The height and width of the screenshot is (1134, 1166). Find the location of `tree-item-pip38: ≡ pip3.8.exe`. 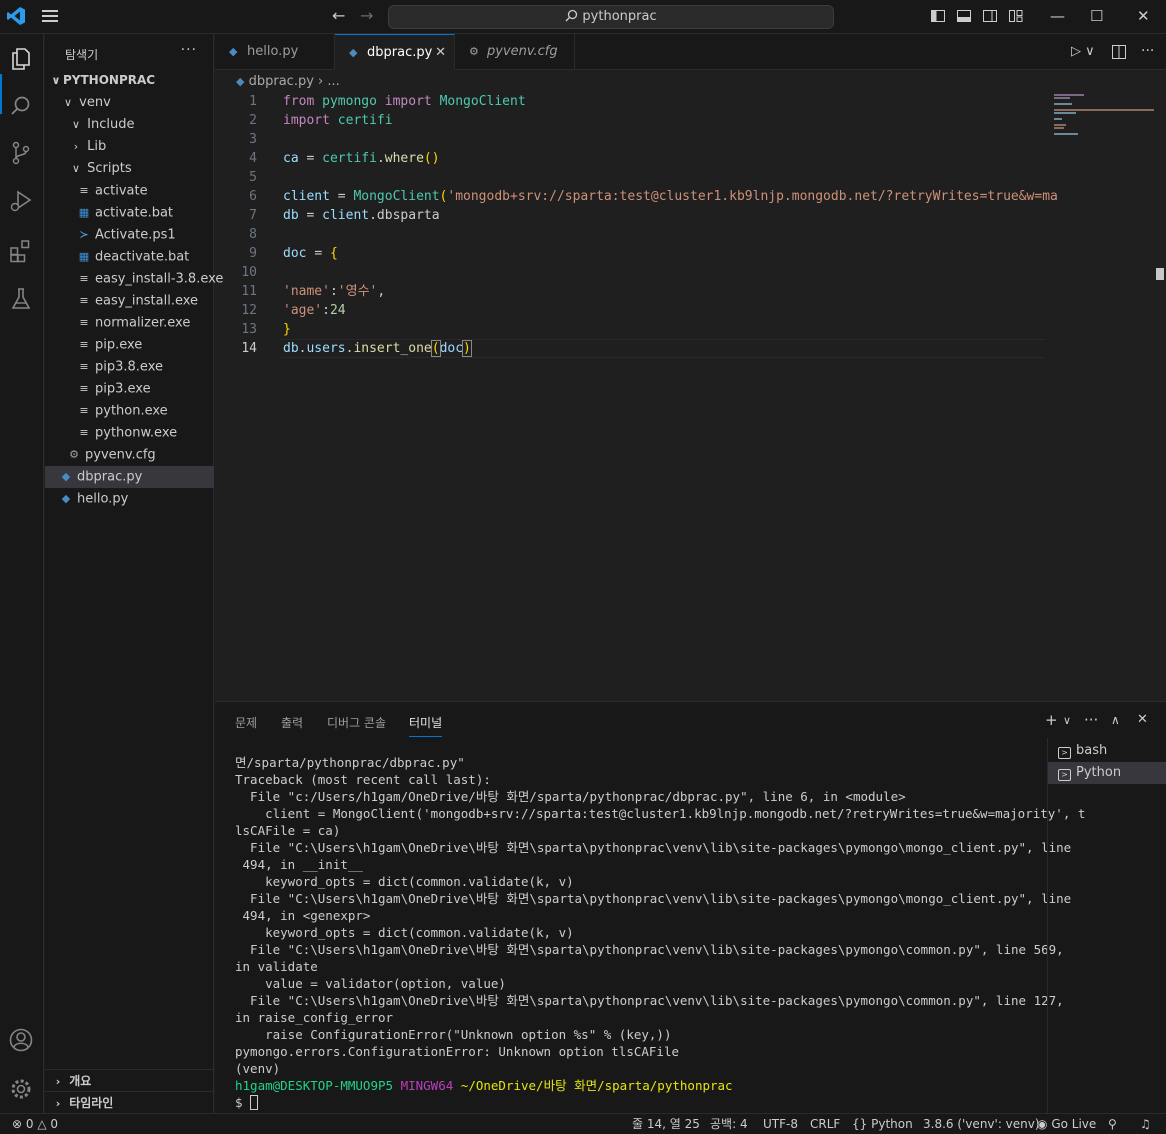

tree-item-pip38: ≡ pip3.8.exe is located at coordinates (129, 367).